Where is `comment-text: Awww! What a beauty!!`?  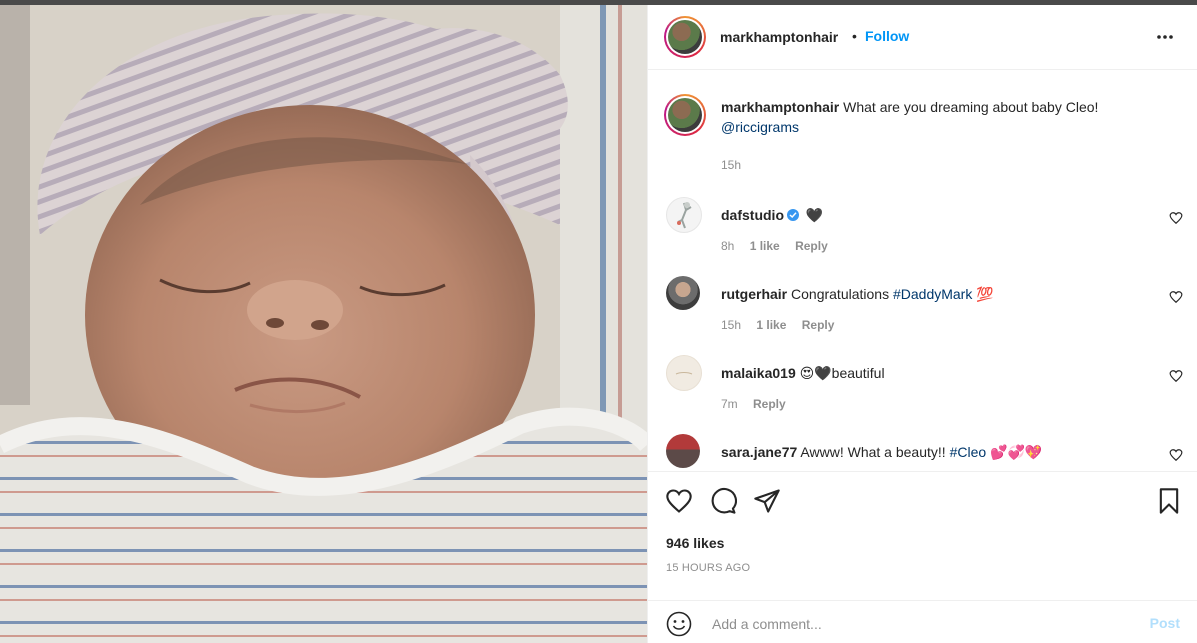 comment-text: Awww! What a beauty!! is located at coordinates (873, 452).